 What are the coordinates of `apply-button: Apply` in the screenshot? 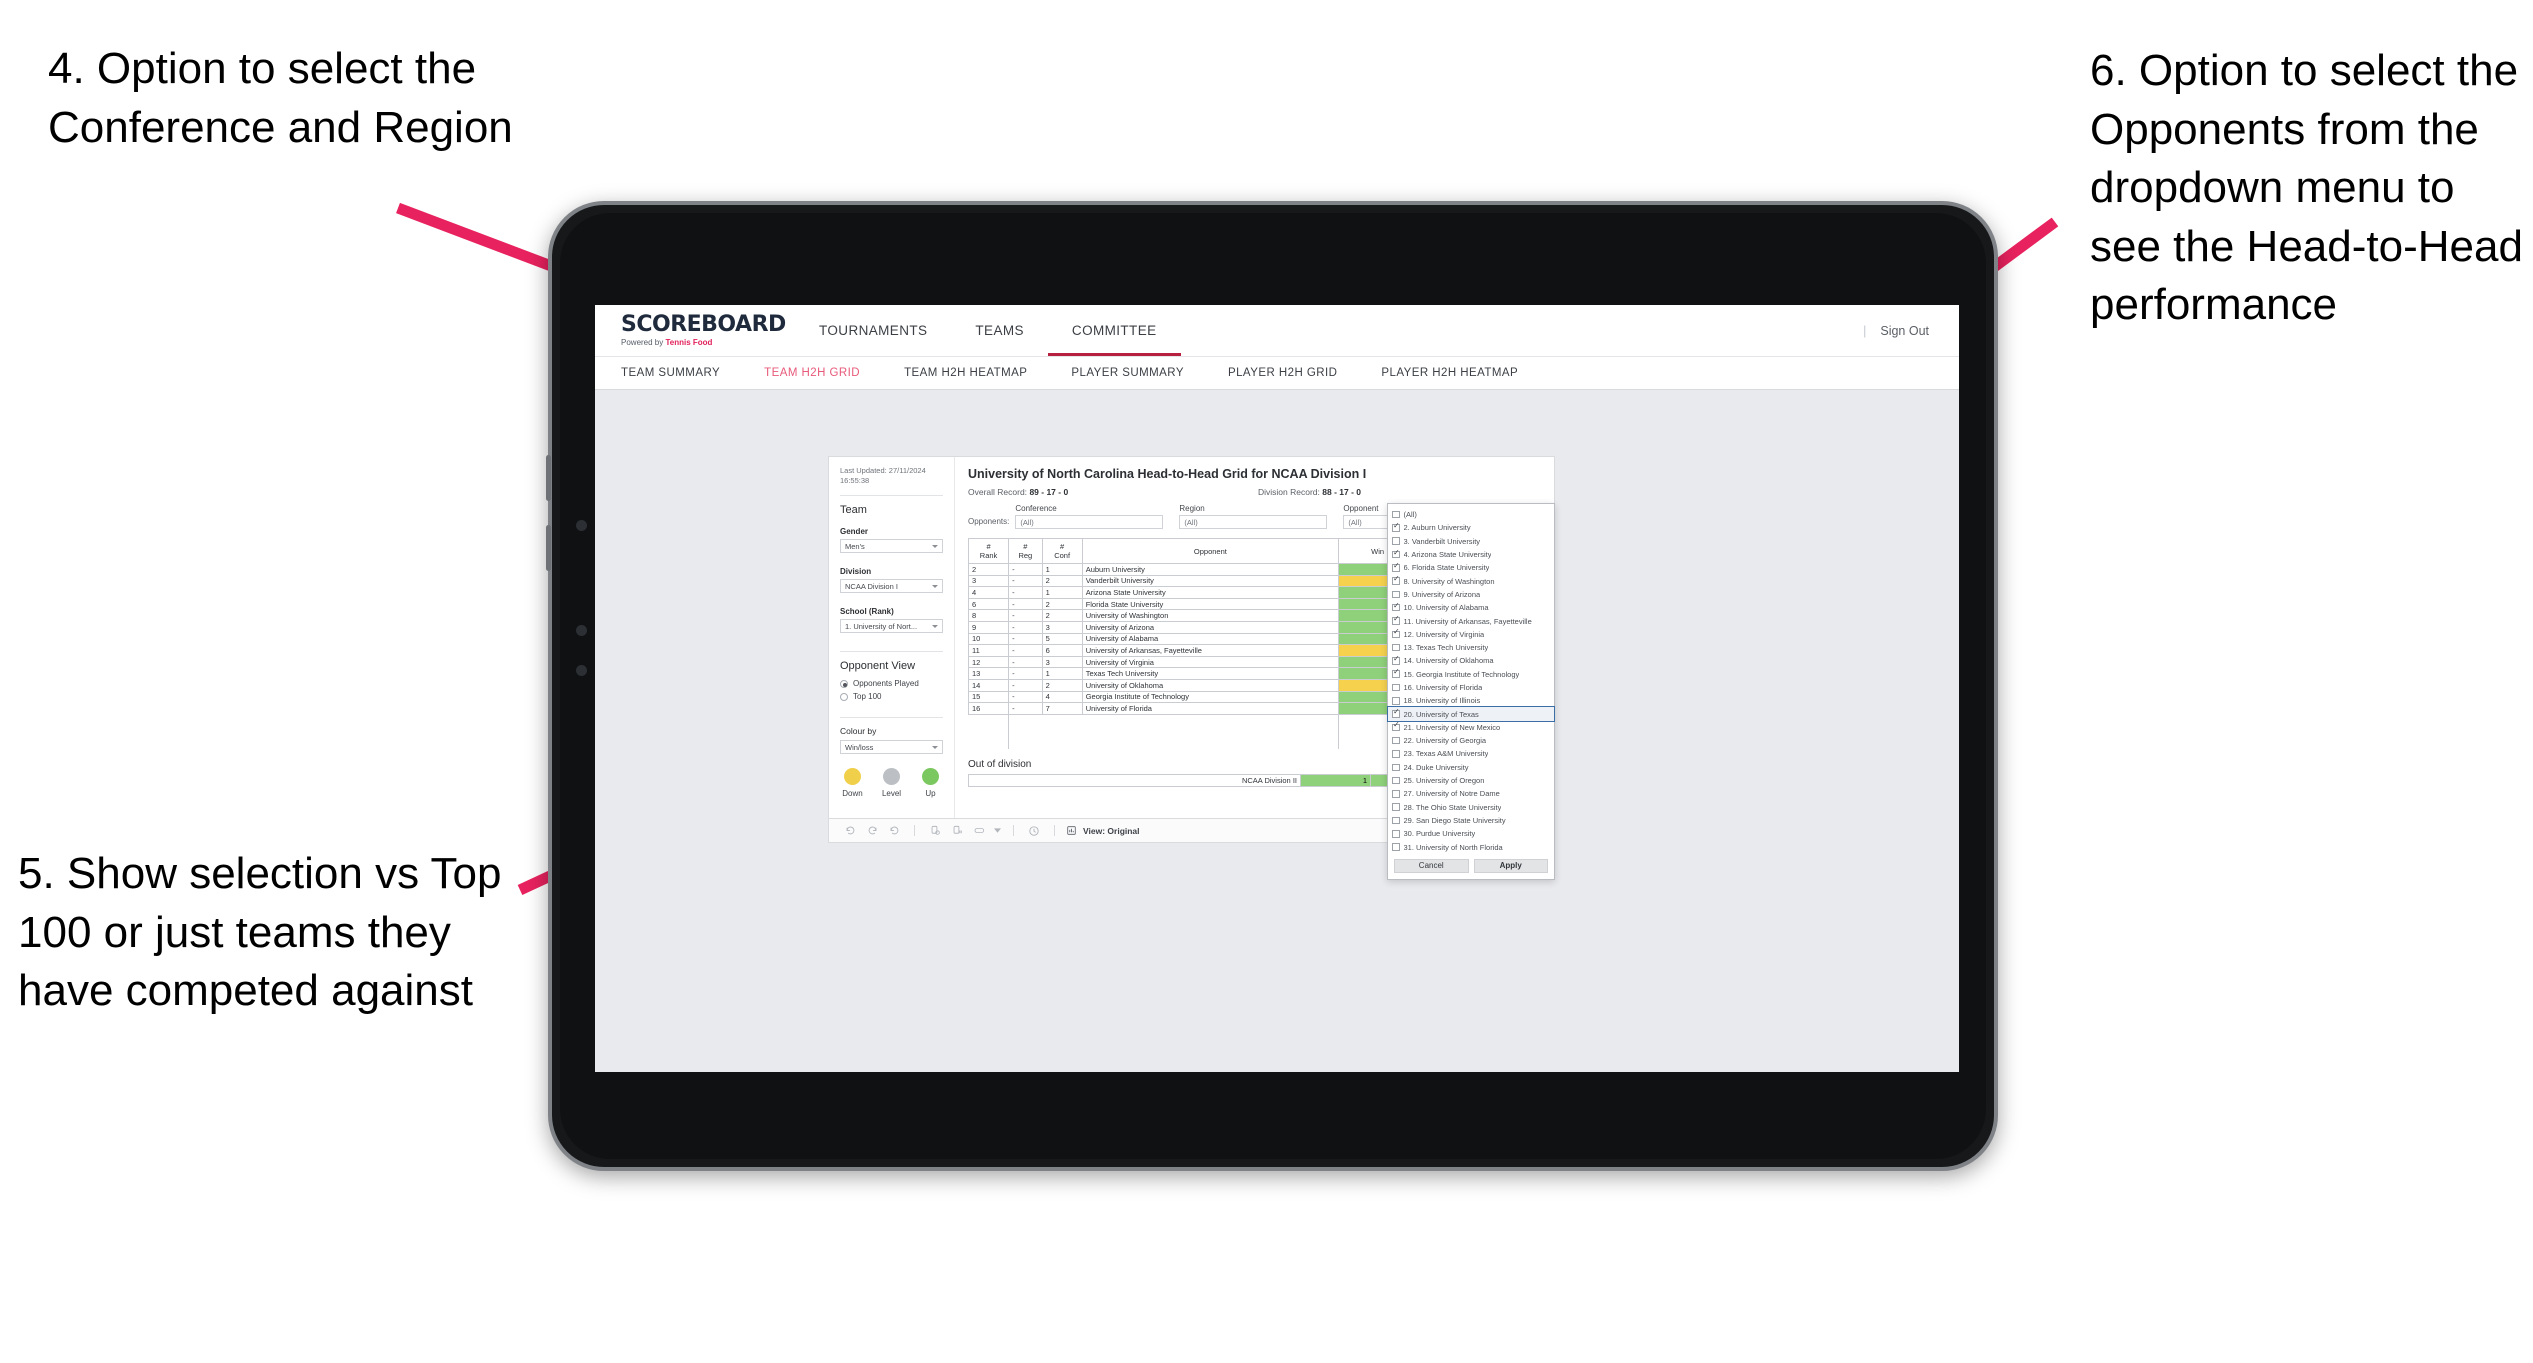 It's located at (1510, 865).